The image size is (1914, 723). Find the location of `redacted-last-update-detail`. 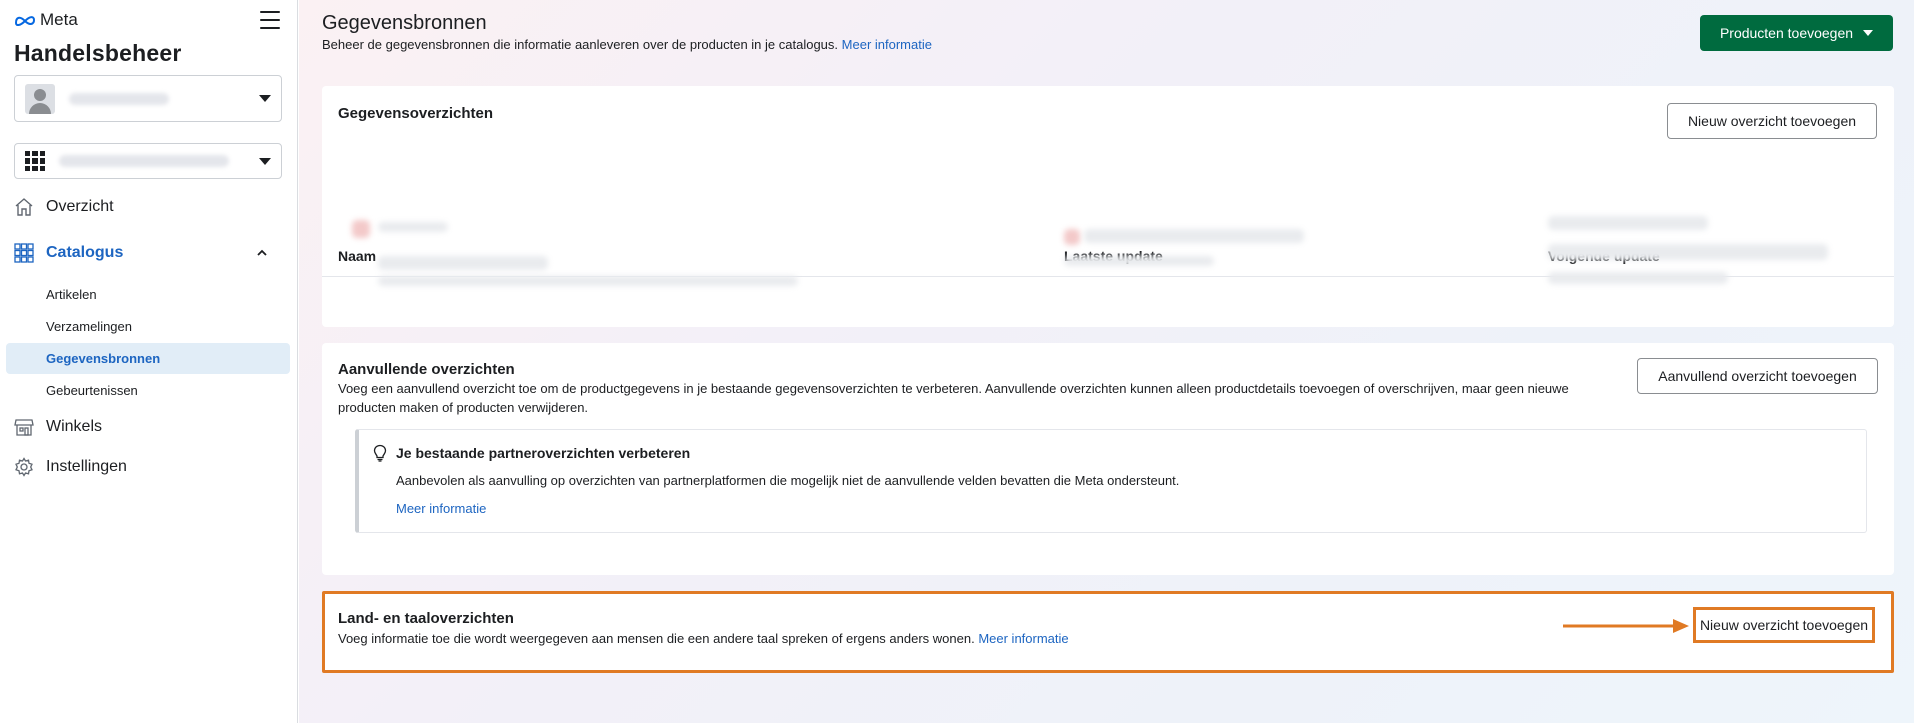

redacted-last-update-detail is located at coordinates (1139, 261).